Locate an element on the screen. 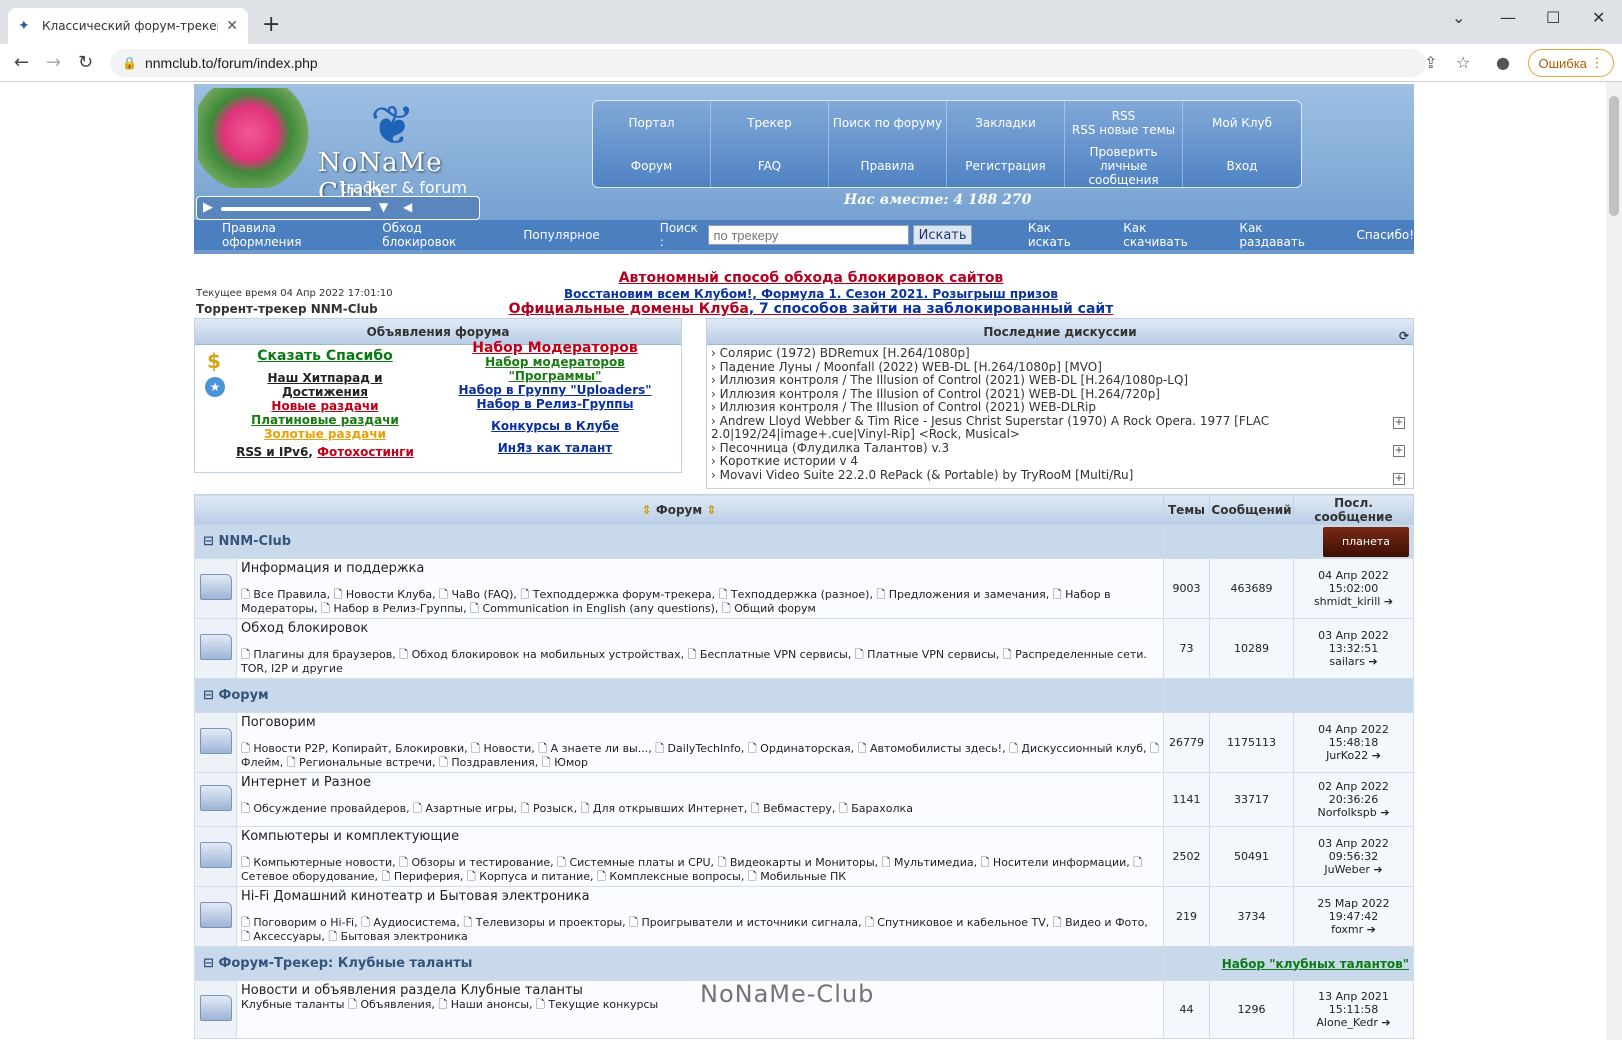 The height and width of the screenshot is (1040, 1622). menu-register: Регистрация is located at coordinates (1006, 165).